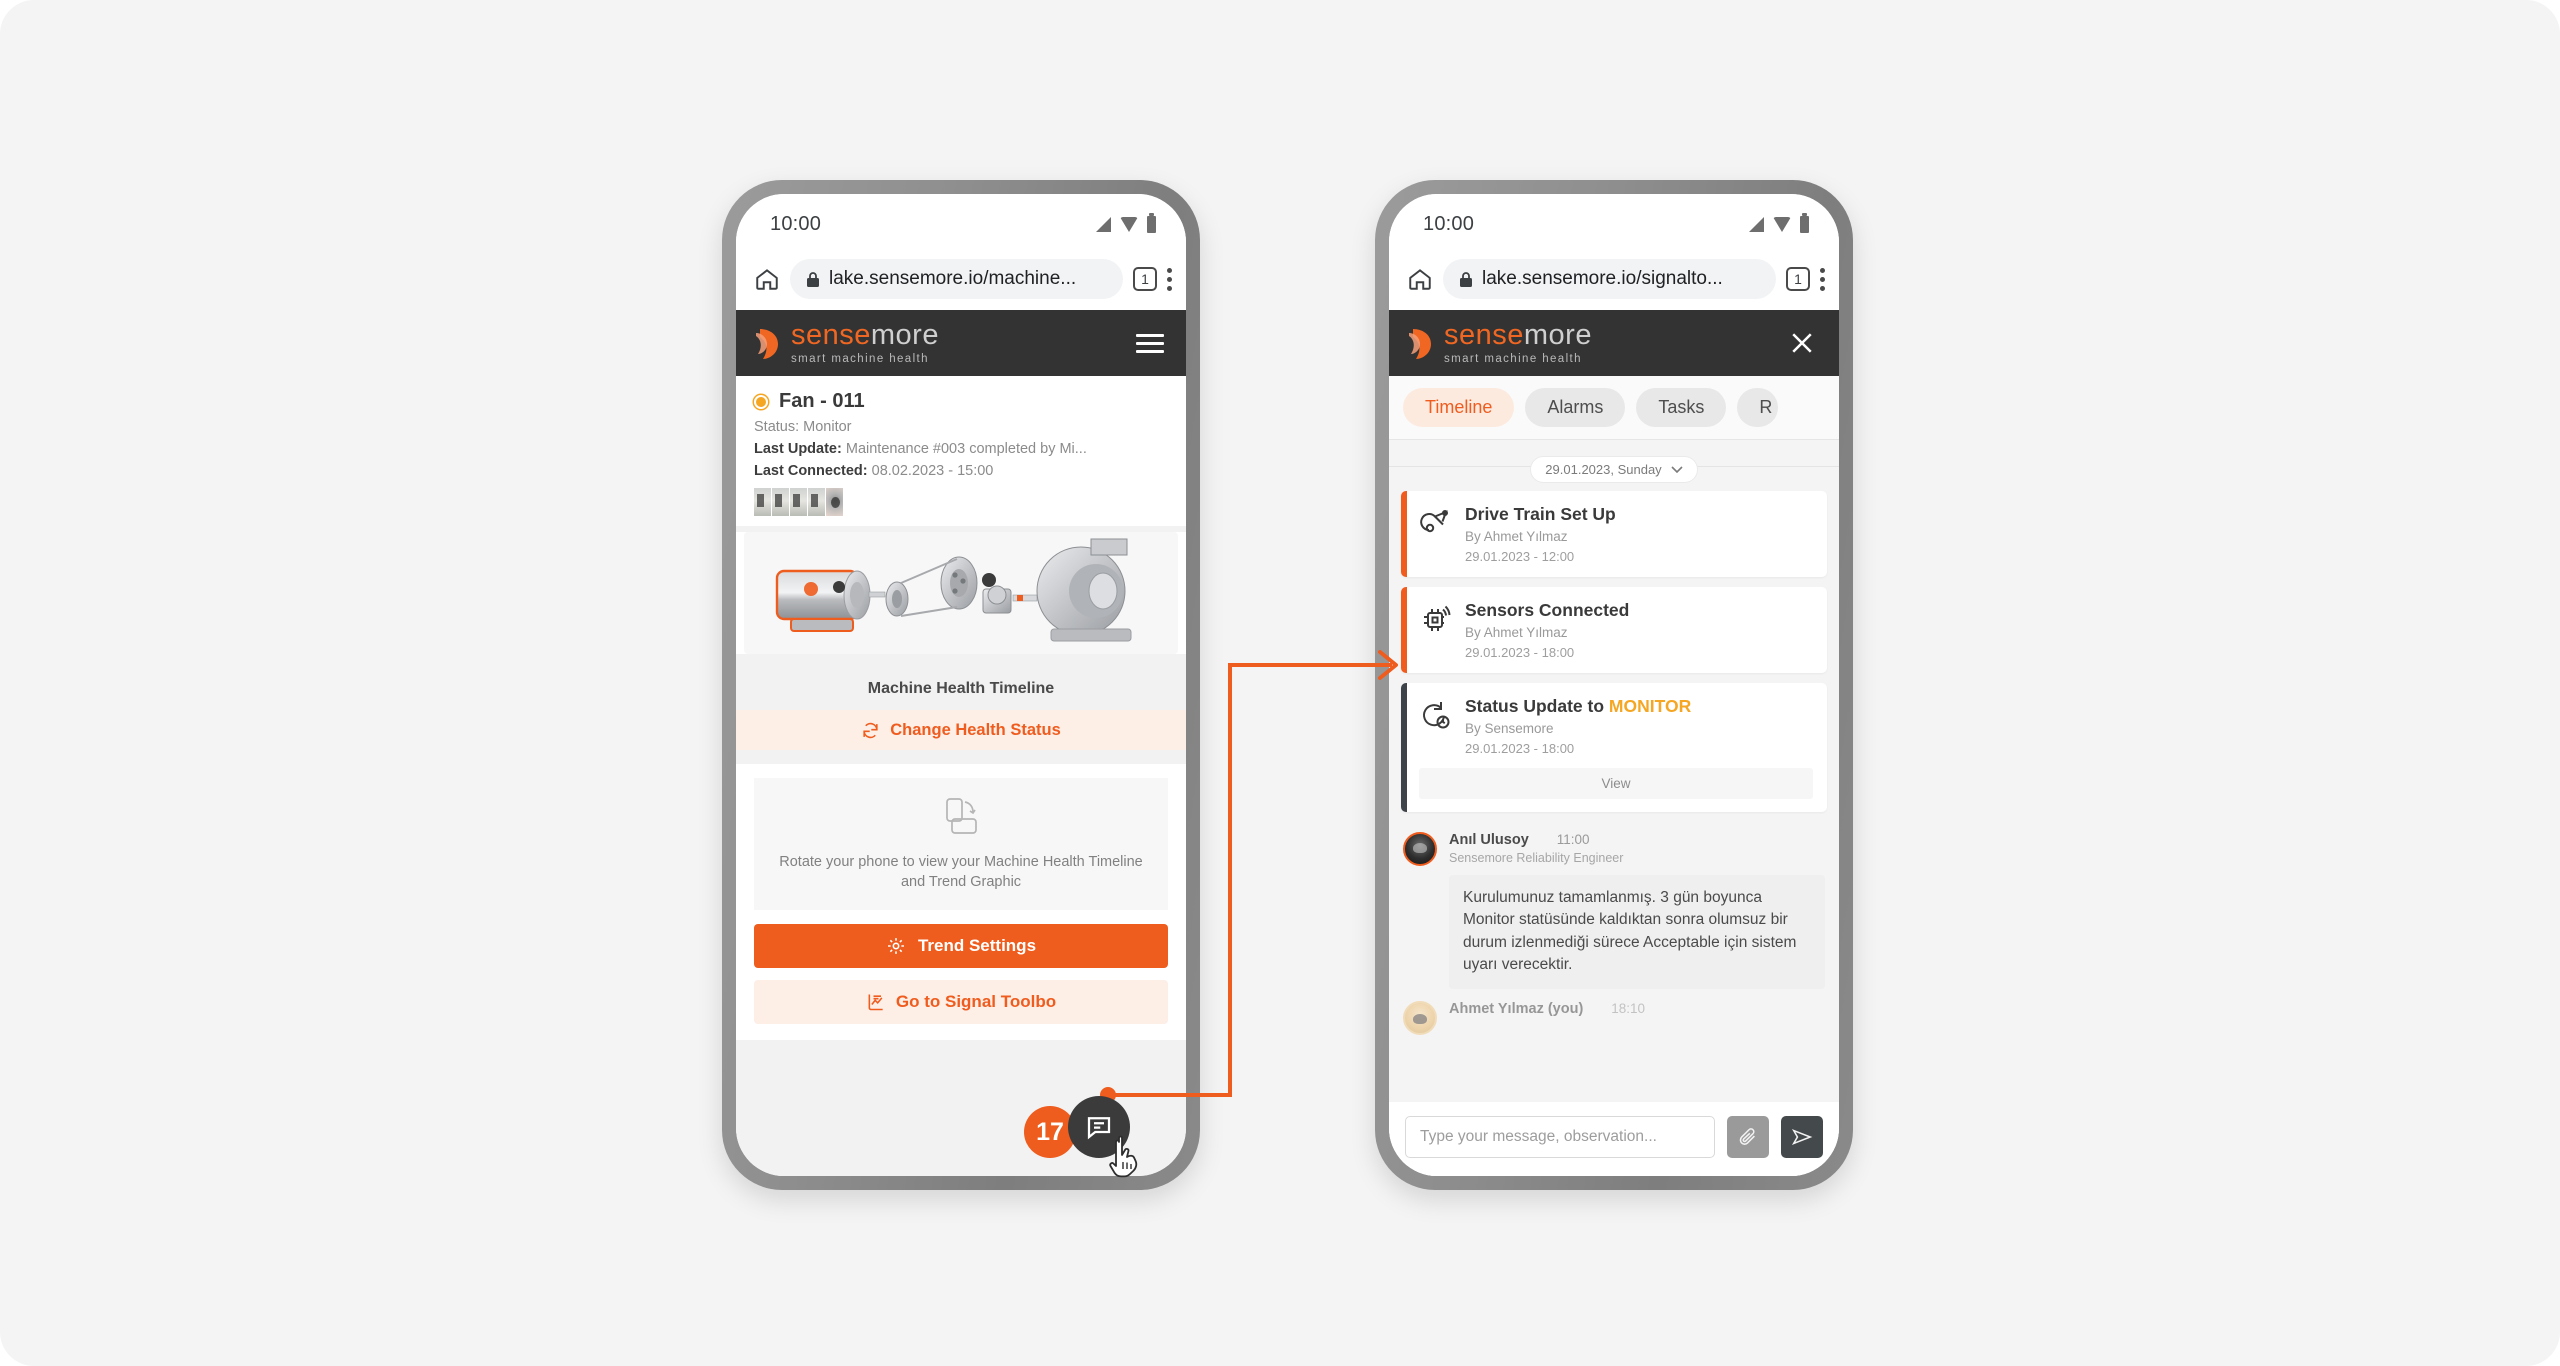 The height and width of the screenshot is (1366, 2560). What do you see at coordinates (1758, 407) in the screenshot?
I see `tab-reports: R` at bounding box center [1758, 407].